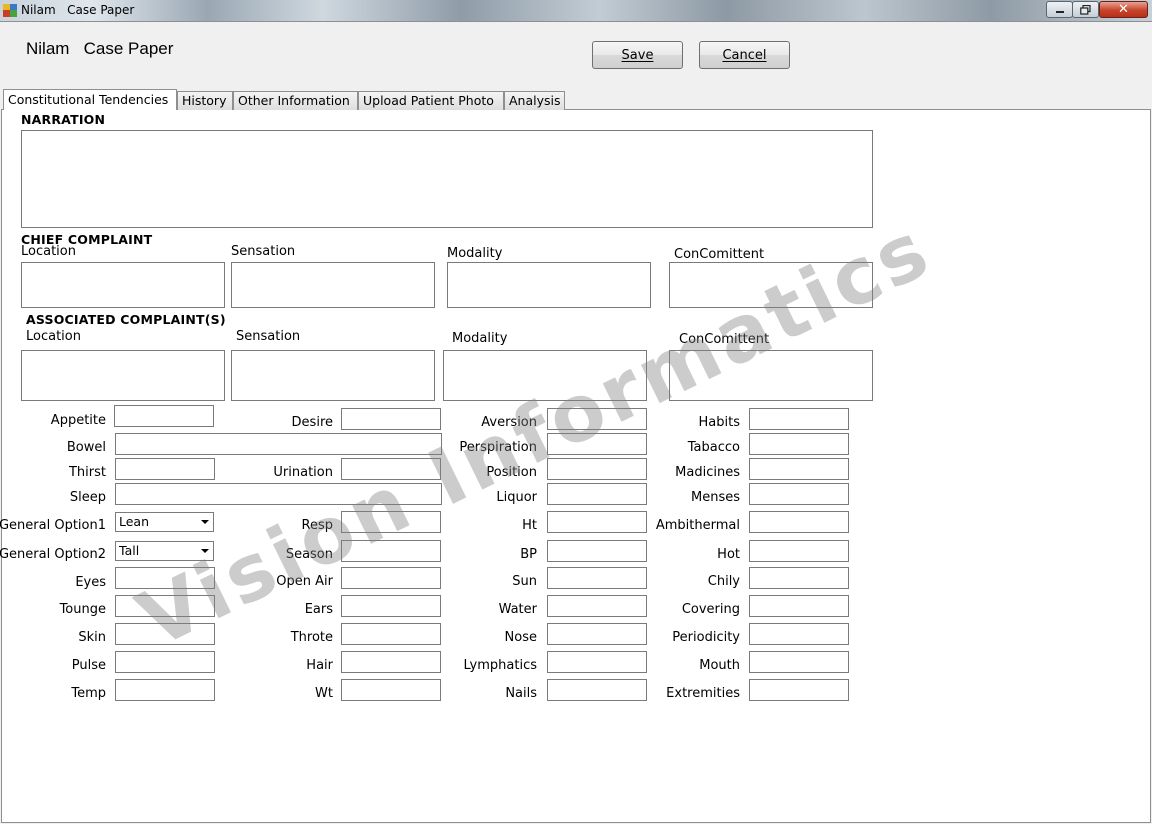 This screenshot has height=824, width=1152. What do you see at coordinates (597, 419) in the screenshot?
I see `aversion-input` at bounding box center [597, 419].